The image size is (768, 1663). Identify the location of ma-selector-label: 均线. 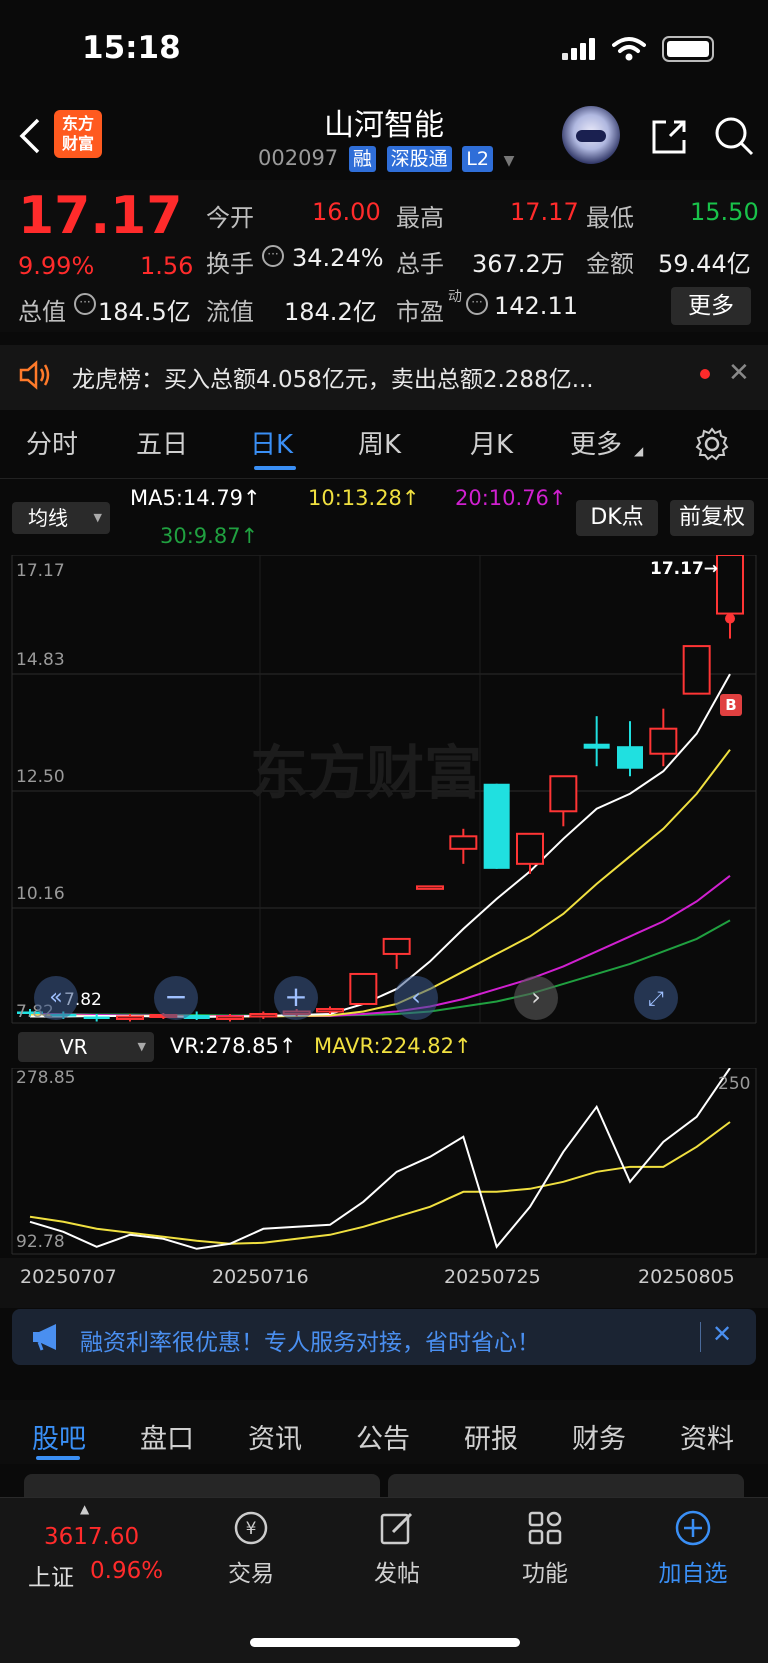
(48, 518).